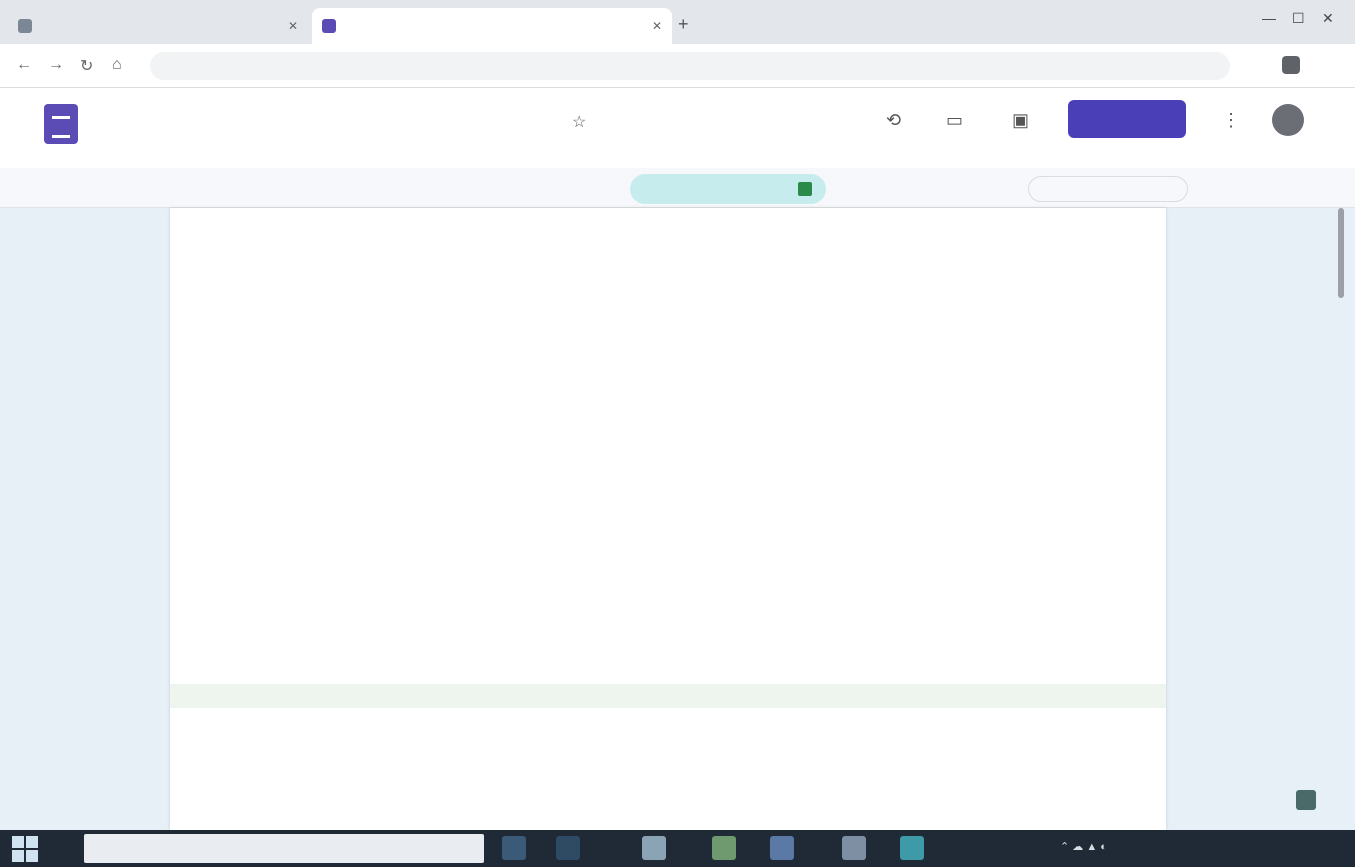  What do you see at coordinates (61, 124) in the screenshot?
I see `docs-logo-icon` at bounding box center [61, 124].